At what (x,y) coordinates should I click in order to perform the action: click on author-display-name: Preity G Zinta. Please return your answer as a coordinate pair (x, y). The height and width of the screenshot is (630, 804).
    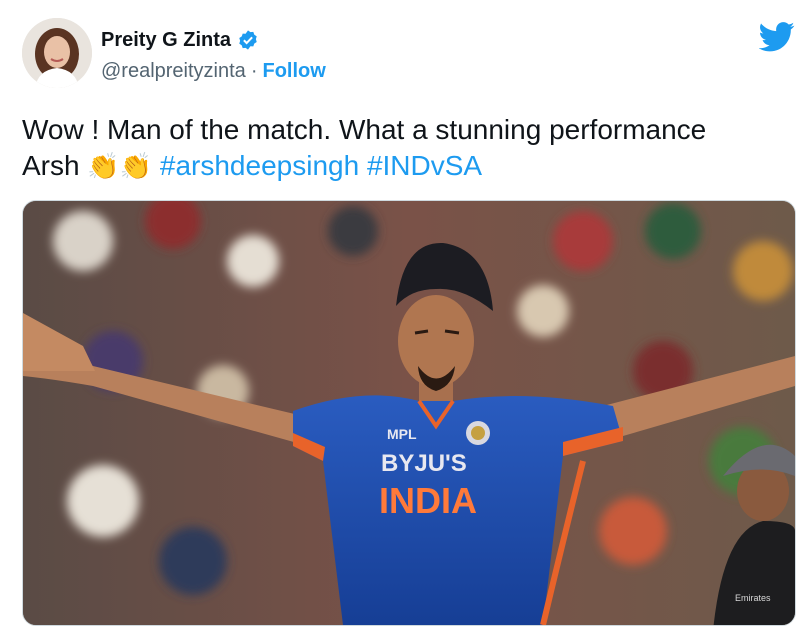
    Looking at the image, I should click on (166, 40).